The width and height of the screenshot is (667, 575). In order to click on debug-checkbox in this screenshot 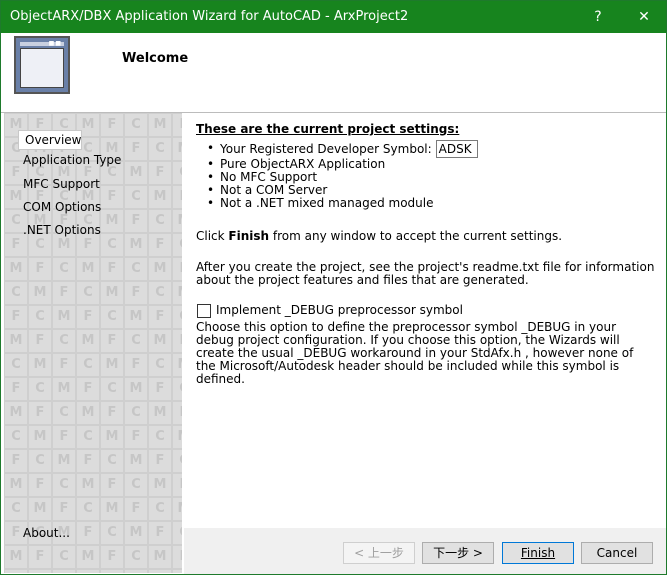, I will do `click(204, 311)`.